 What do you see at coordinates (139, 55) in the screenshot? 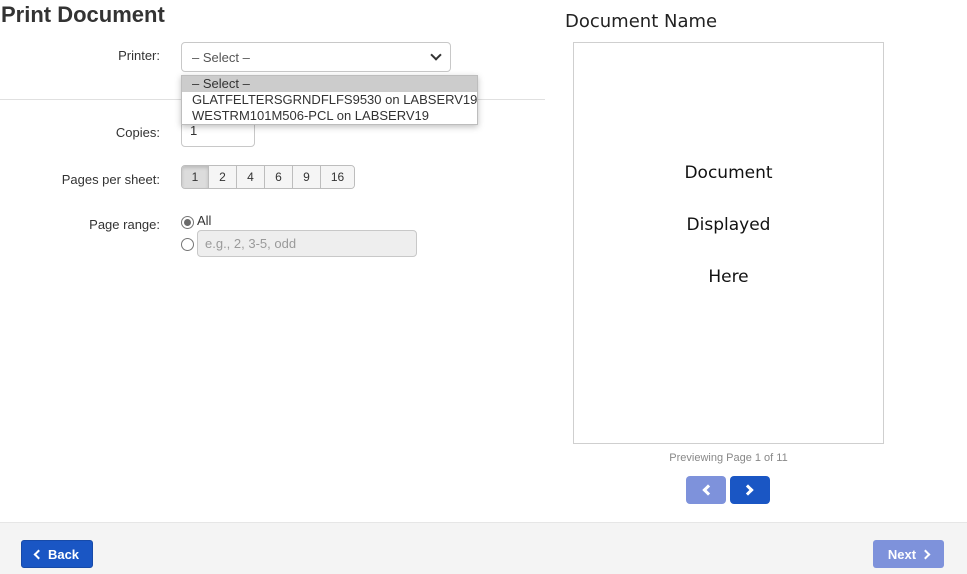
I see `printer-label: Printer:` at bounding box center [139, 55].